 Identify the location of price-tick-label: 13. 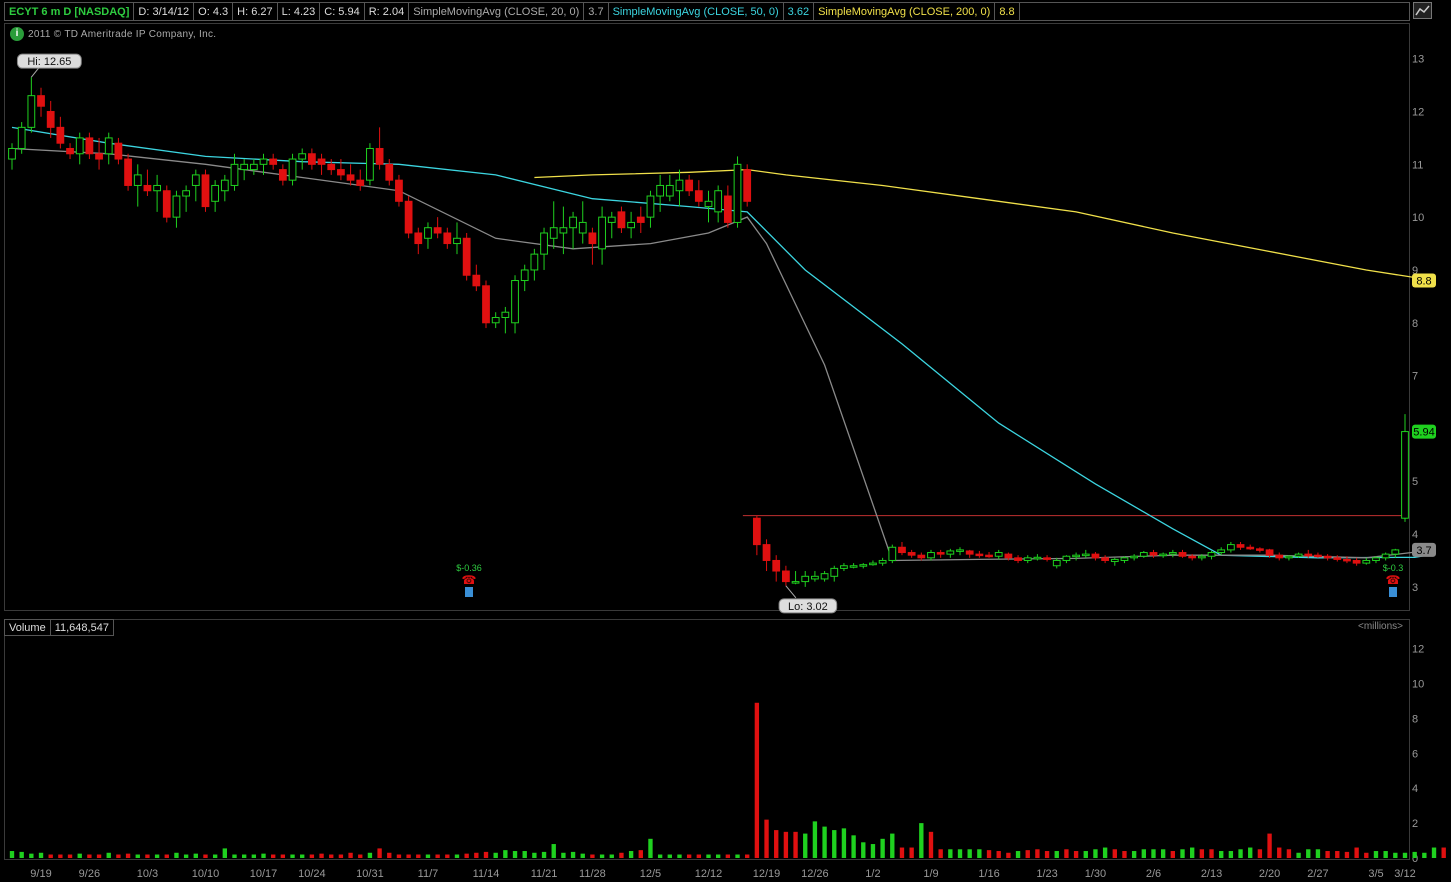
(1418, 60).